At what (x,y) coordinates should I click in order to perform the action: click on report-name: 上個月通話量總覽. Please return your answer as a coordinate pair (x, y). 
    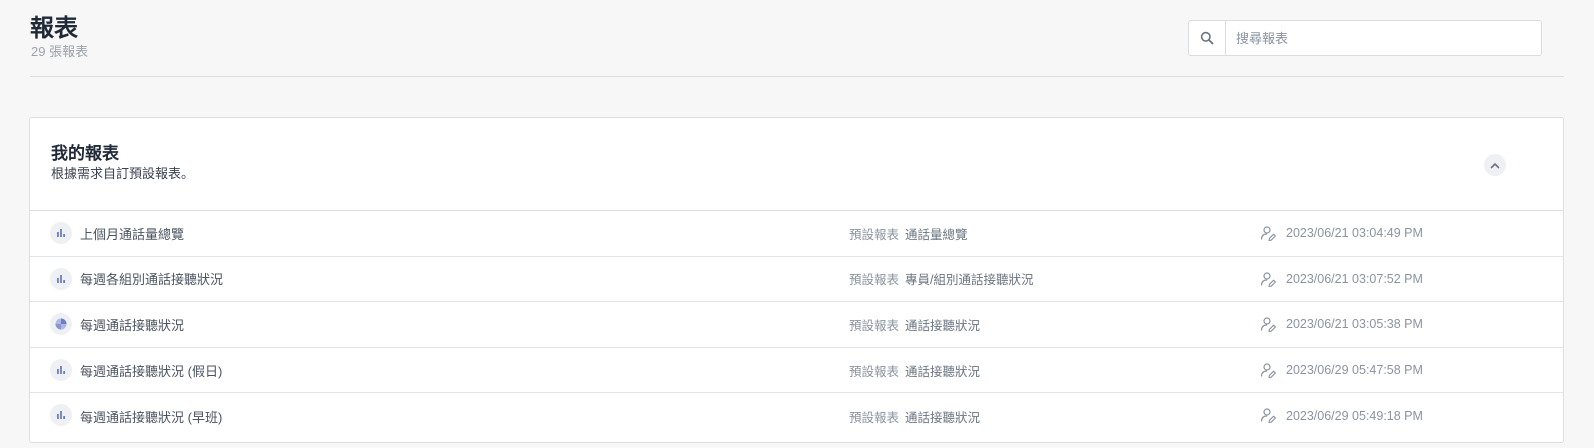
    Looking at the image, I should click on (132, 233).